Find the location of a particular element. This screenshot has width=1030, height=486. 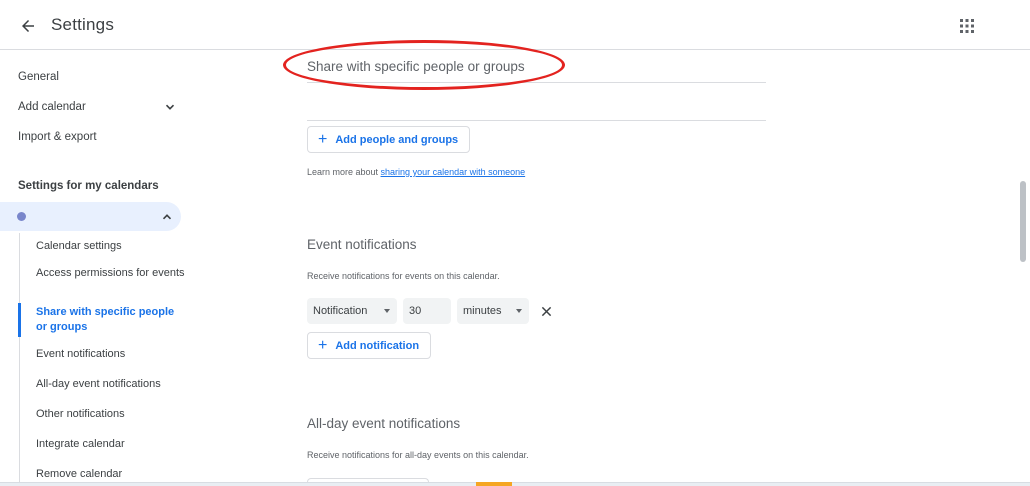

add-notification-label: Add notification is located at coordinates (377, 345).